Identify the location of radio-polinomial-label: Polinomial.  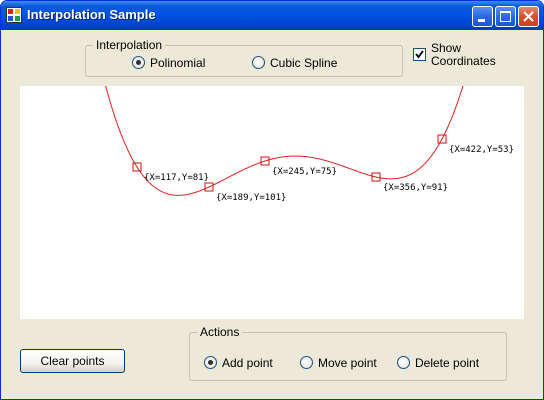
(177, 63).